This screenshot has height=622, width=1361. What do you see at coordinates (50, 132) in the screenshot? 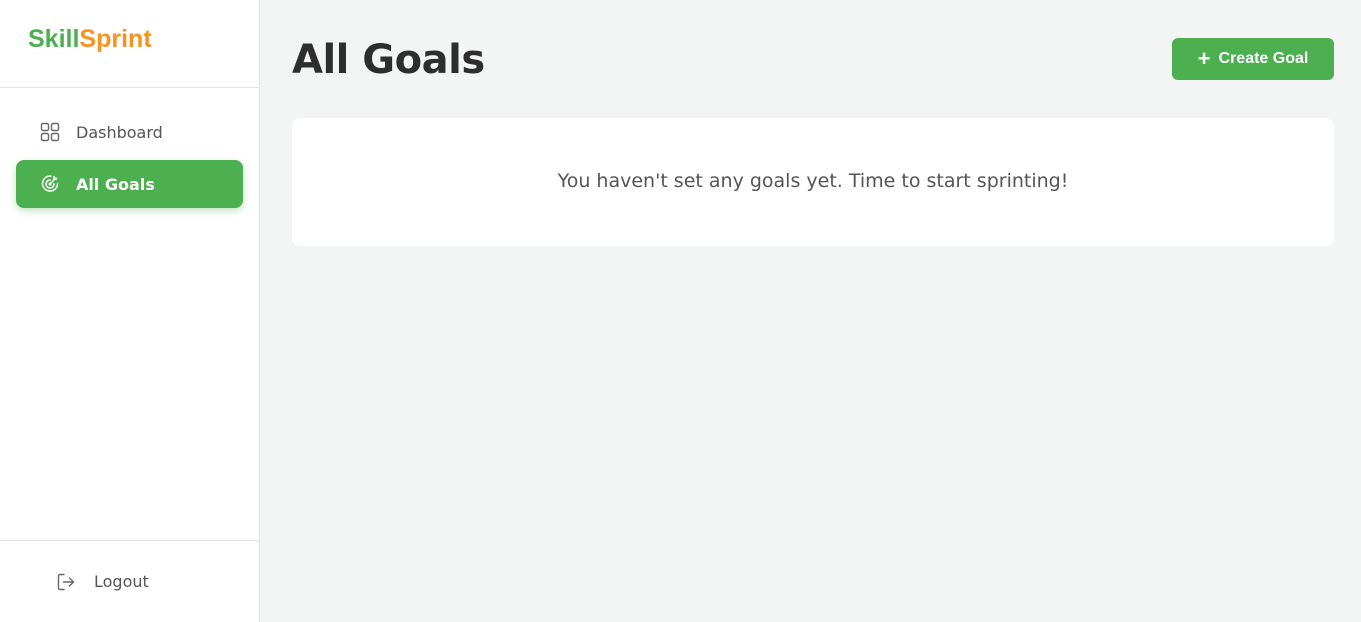
I see `grid-icon` at bounding box center [50, 132].